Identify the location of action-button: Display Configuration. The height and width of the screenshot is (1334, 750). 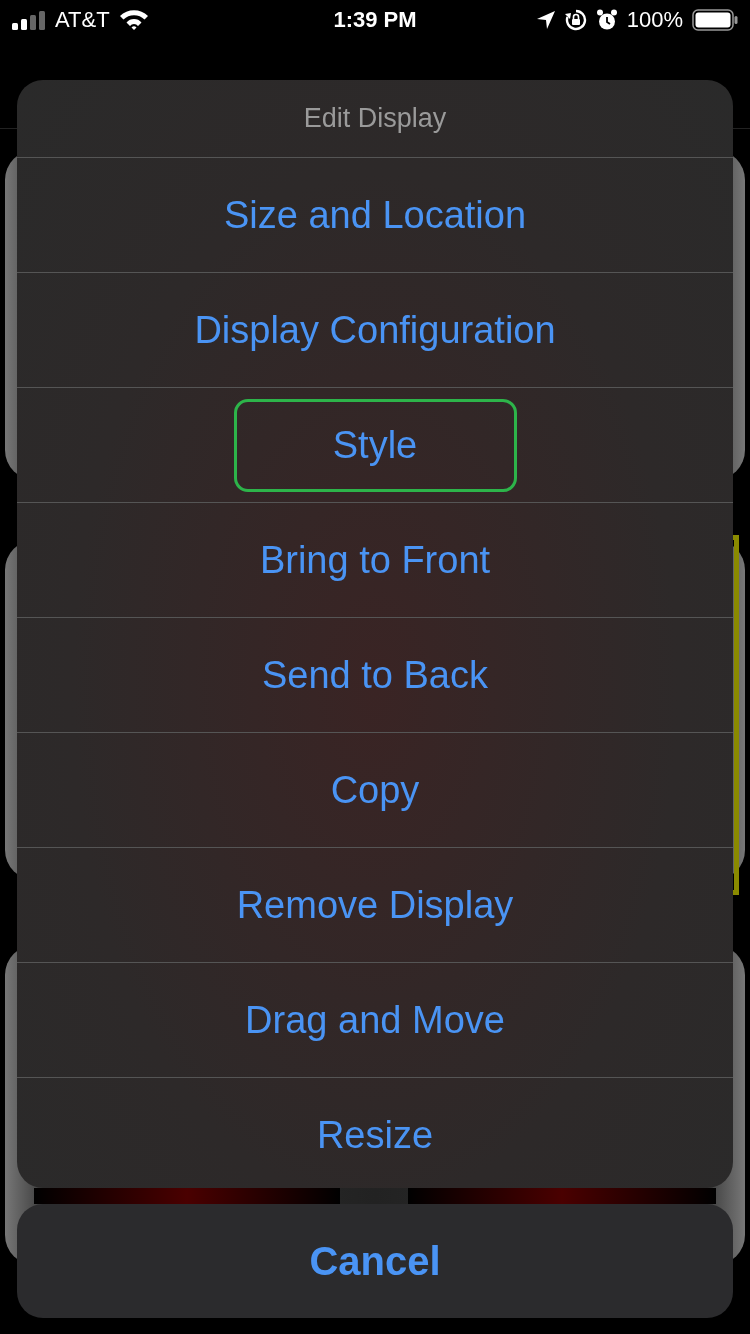
(375, 330).